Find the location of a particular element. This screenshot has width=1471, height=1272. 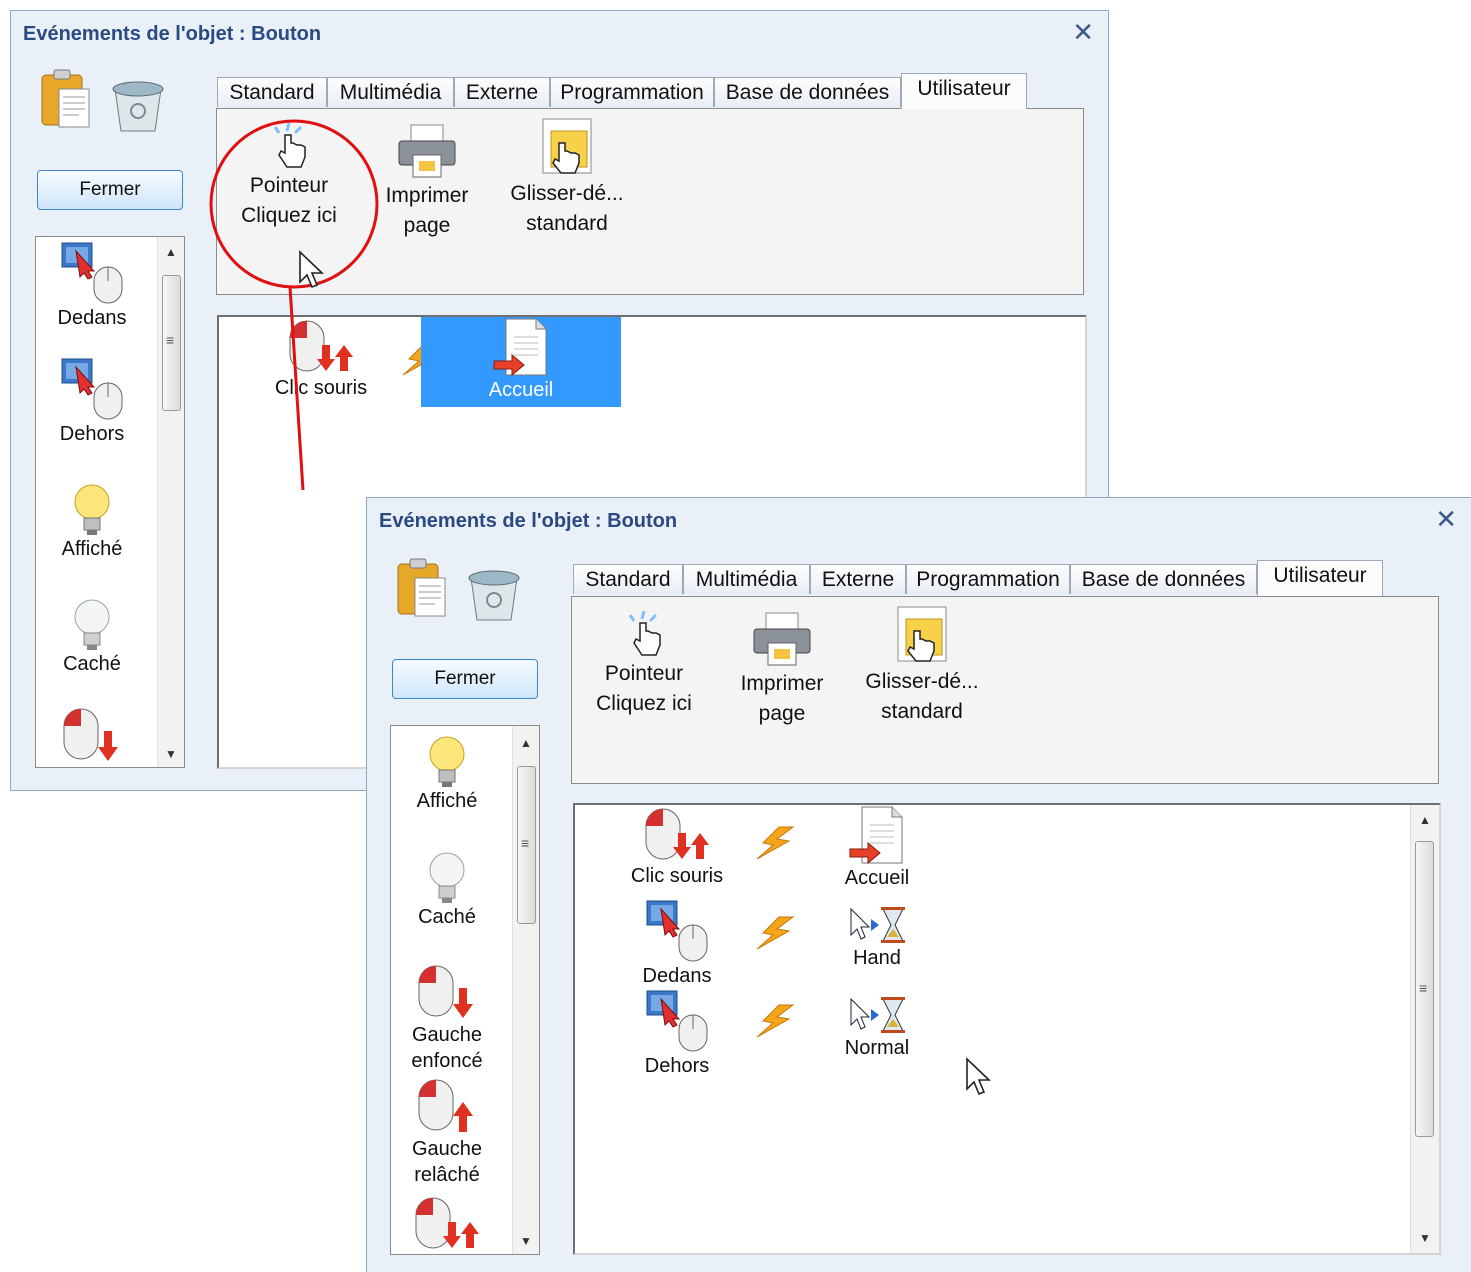

action-node: Hand is located at coordinates (877, 937).